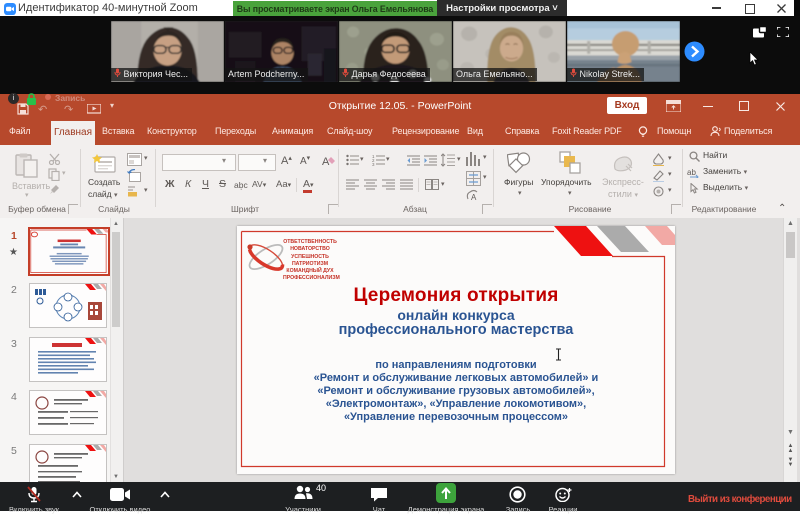 This screenshot has height=514, width=800. Describe the element at coordinates (691, 172) in the screenshot. I see `svg-text: ab` at that location.